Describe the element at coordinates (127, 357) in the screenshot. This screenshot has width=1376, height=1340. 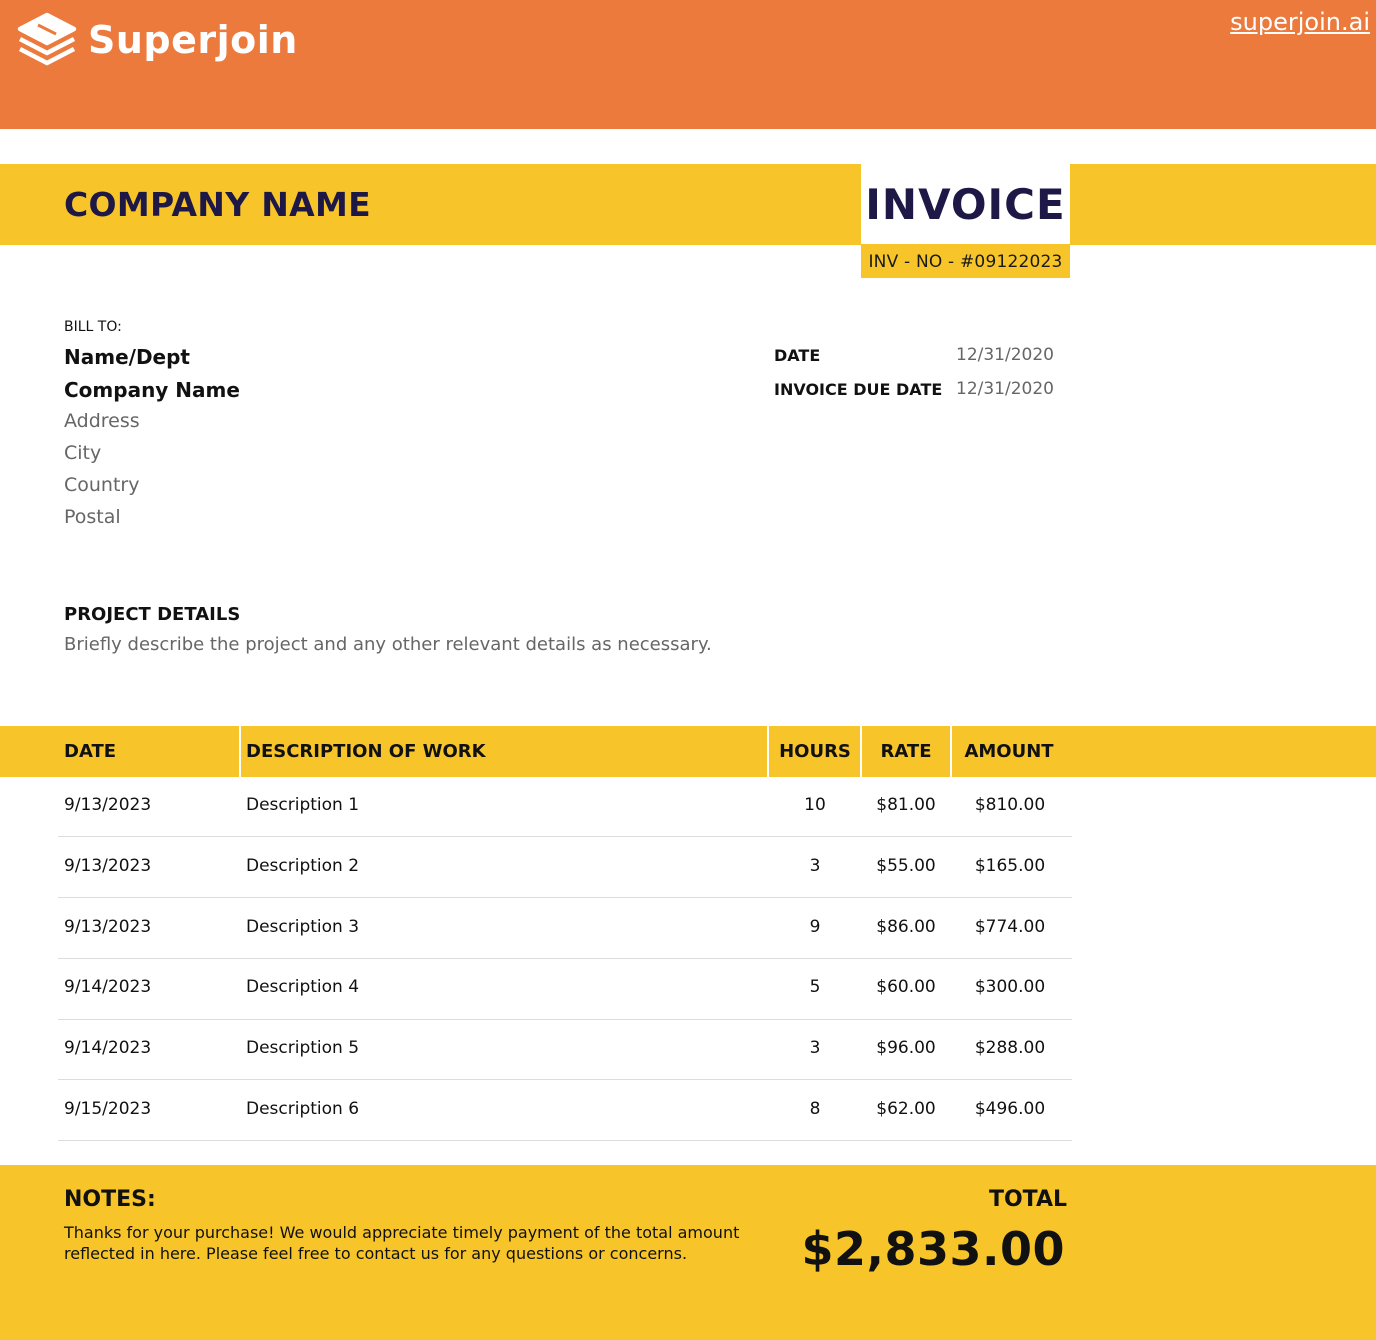
I see `bill-to-name: Name/Dept` at that location.